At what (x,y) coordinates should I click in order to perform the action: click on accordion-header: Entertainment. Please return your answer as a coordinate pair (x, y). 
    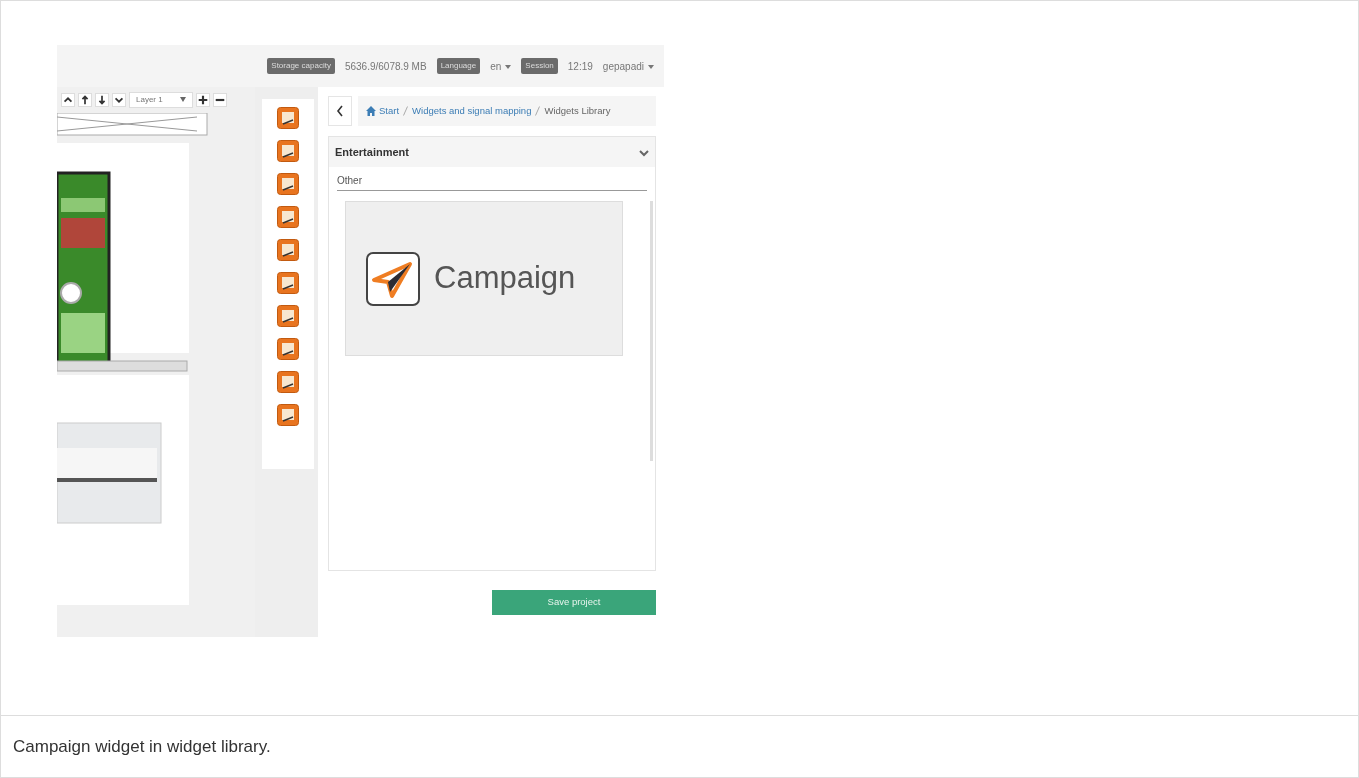
    Looking at the image, I should click on (492, 152).